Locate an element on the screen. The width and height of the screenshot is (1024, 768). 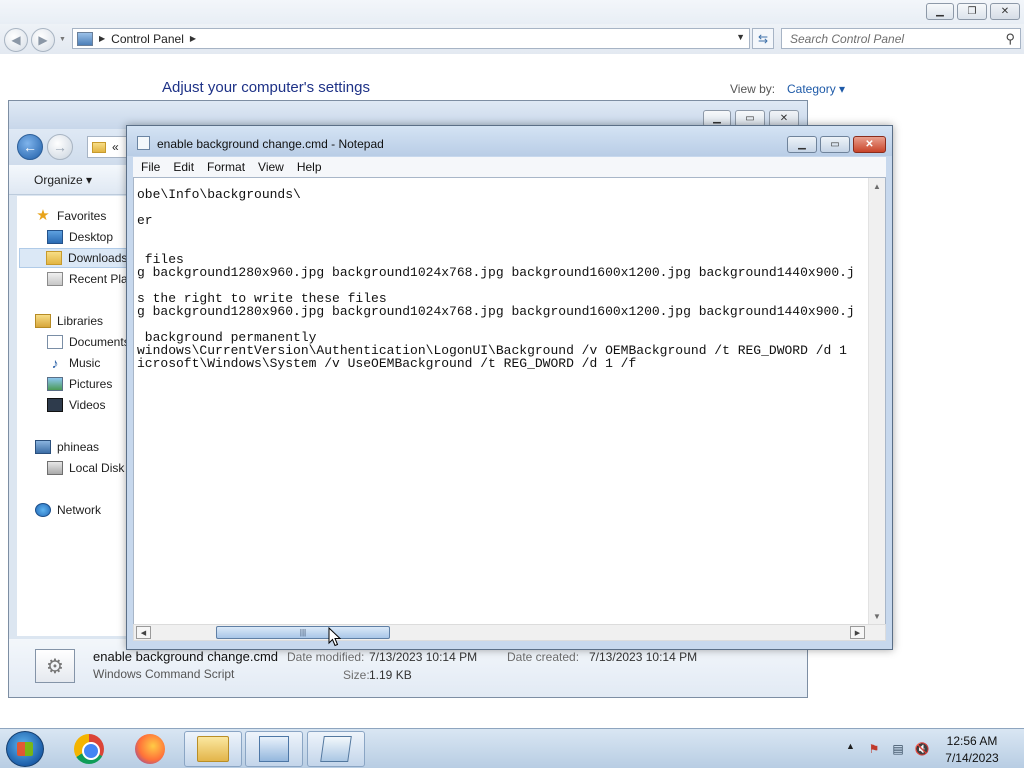
back-arrow-icon: ← is located at coordinates (30, 147).